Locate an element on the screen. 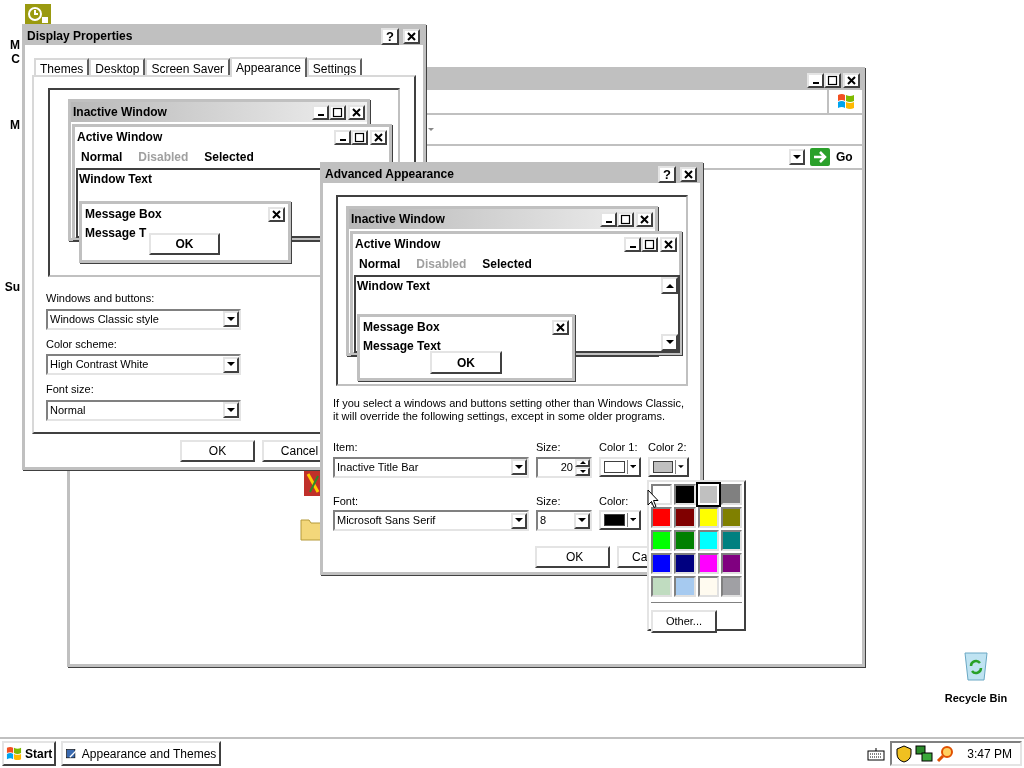  icon-label: C is located at coordinates (15, 59).